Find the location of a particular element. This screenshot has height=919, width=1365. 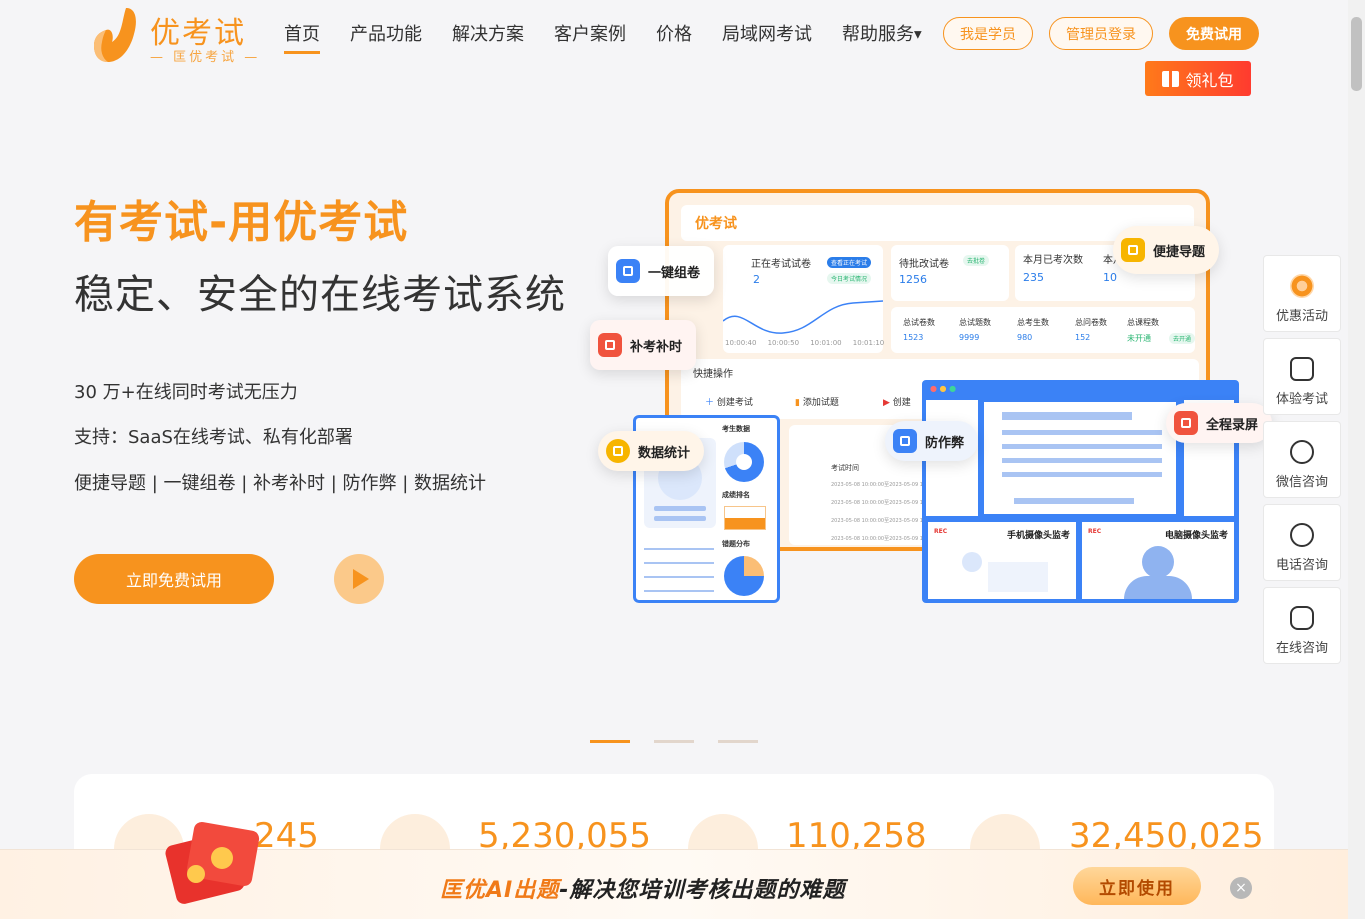

nav-lan-exam: 局域网考试 is located at coordinates (767, 33).